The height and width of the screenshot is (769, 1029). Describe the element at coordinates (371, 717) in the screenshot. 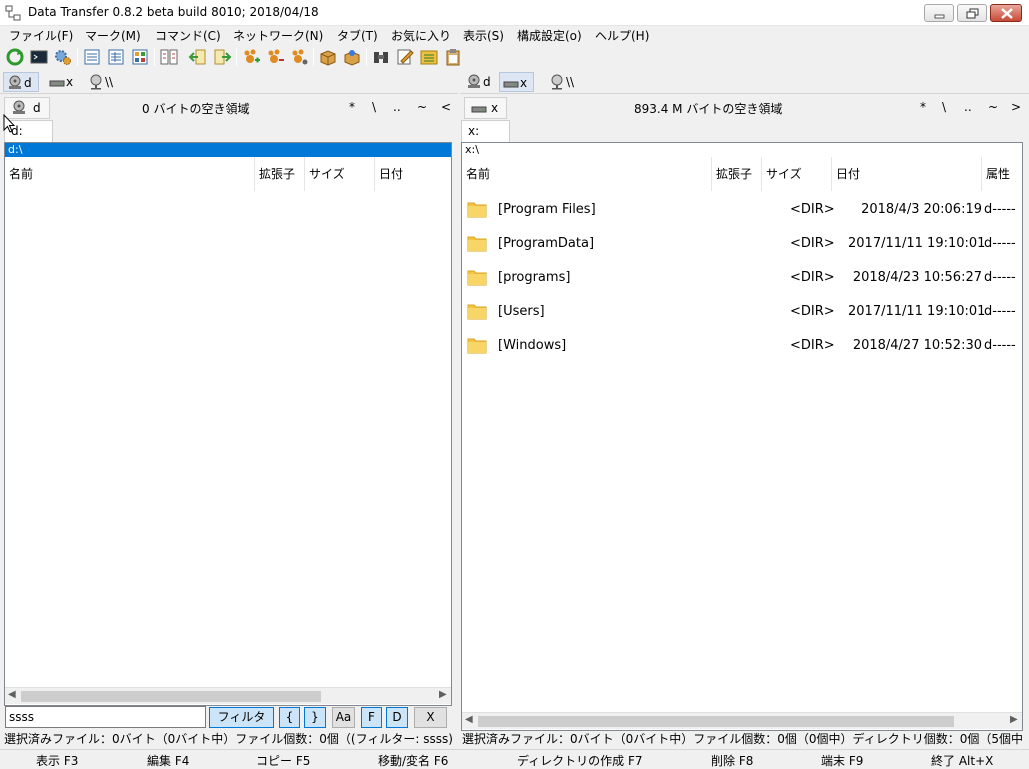

I see `filter-files-button: F` at that location.